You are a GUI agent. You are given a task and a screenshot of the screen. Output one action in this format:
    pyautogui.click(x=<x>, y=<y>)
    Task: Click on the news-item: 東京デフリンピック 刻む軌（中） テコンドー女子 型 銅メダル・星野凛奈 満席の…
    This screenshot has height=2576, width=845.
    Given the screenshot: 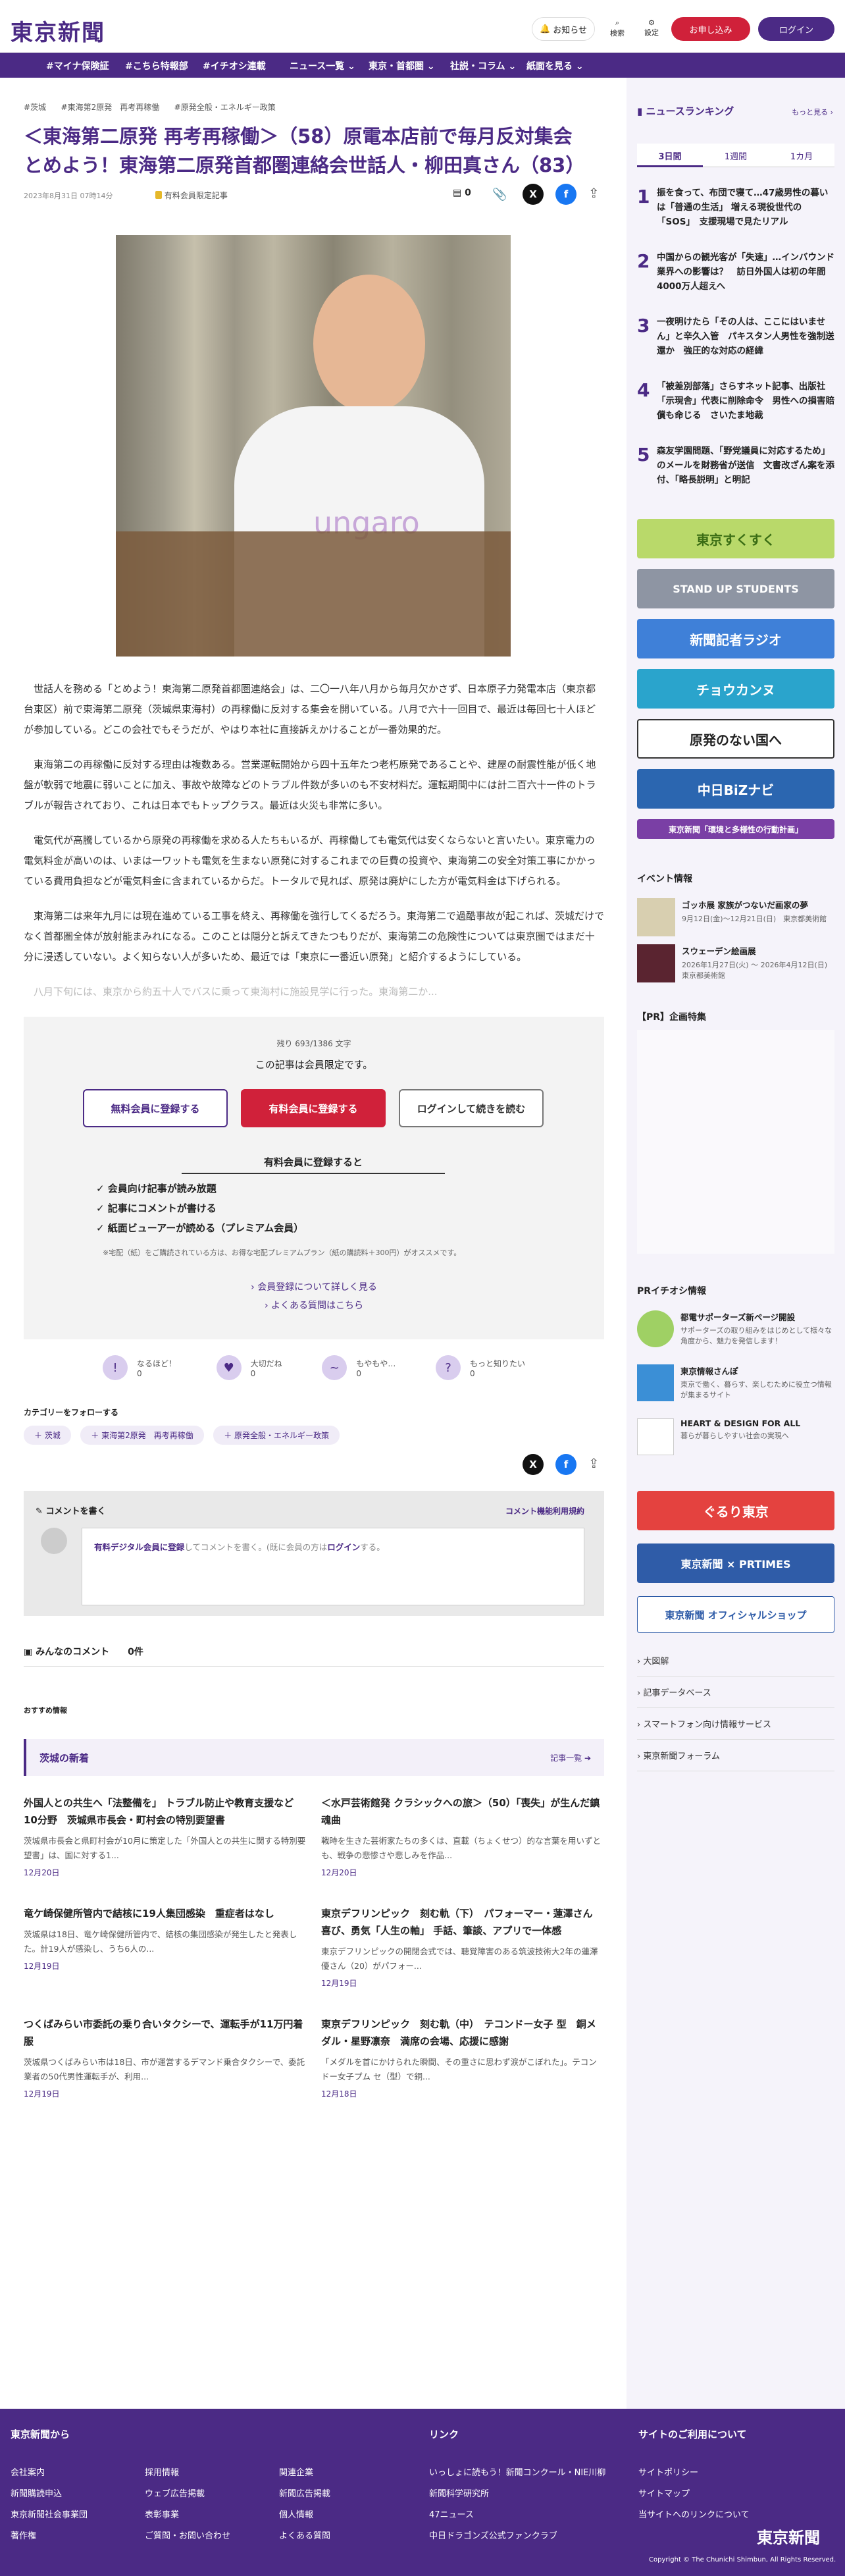 What is the action you would take?
    pyautogui.click(x=462, y=2057)
    